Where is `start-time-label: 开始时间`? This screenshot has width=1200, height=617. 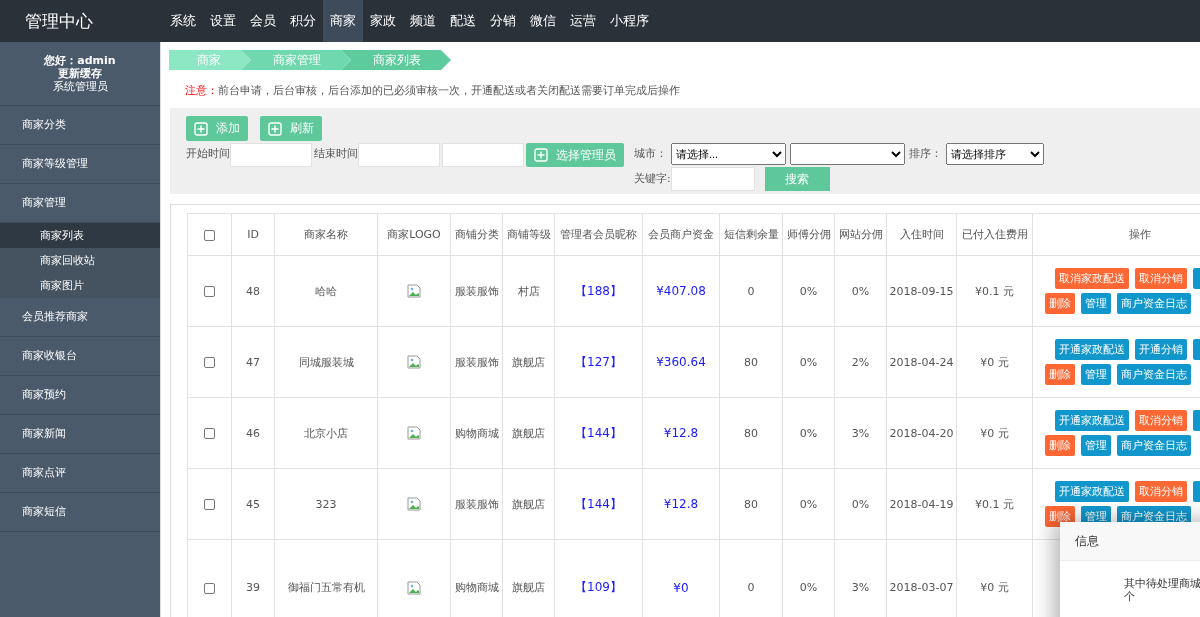
start-time-label: 开始时间 is located at coordinates (208, 154).